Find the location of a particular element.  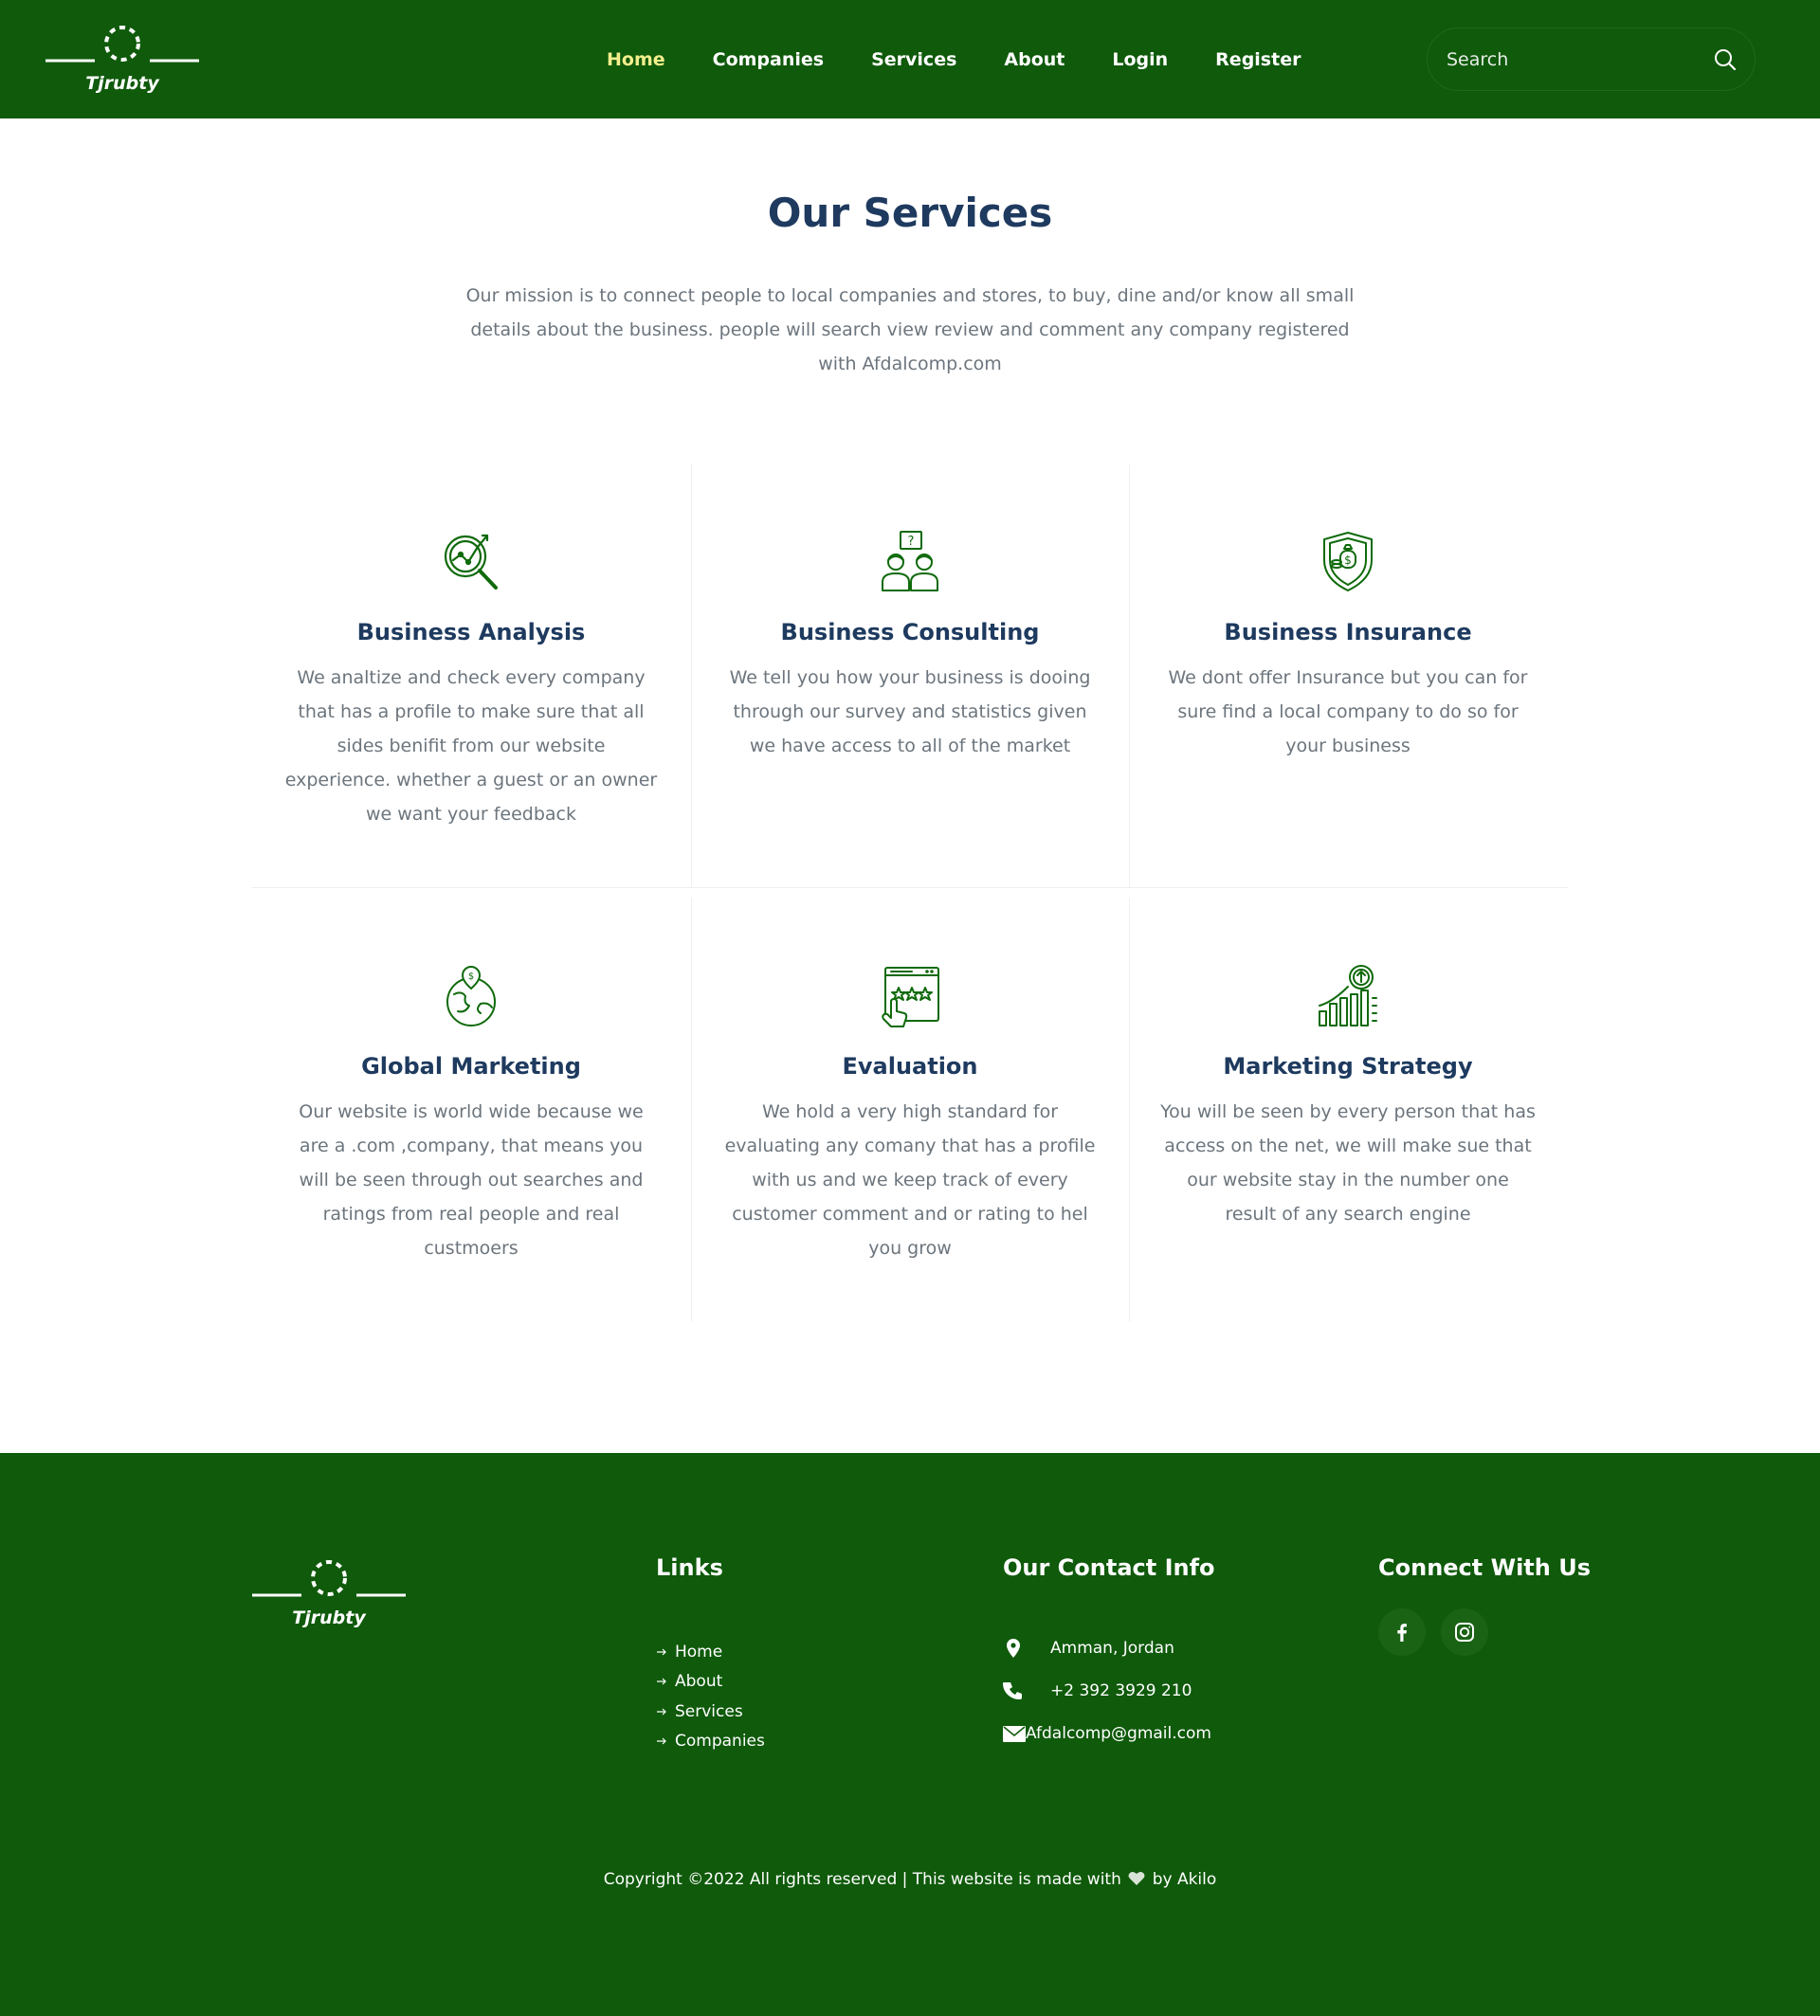

footer-brand-logo: Tjrubty is located at coordinates (329, 1592).